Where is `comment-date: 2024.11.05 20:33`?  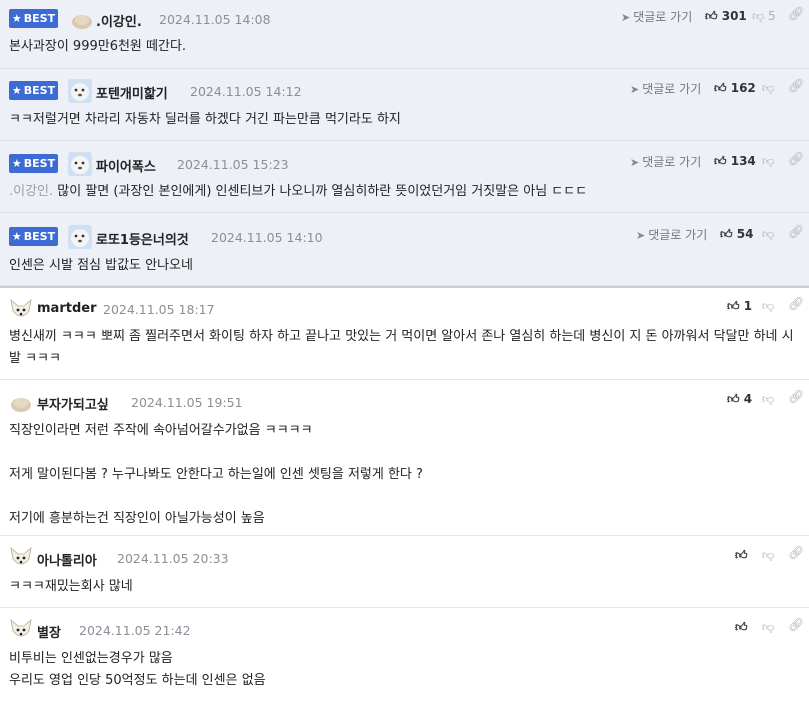
comment-date: 2024.11.05 20:33 is located at coordinates (173, 558).